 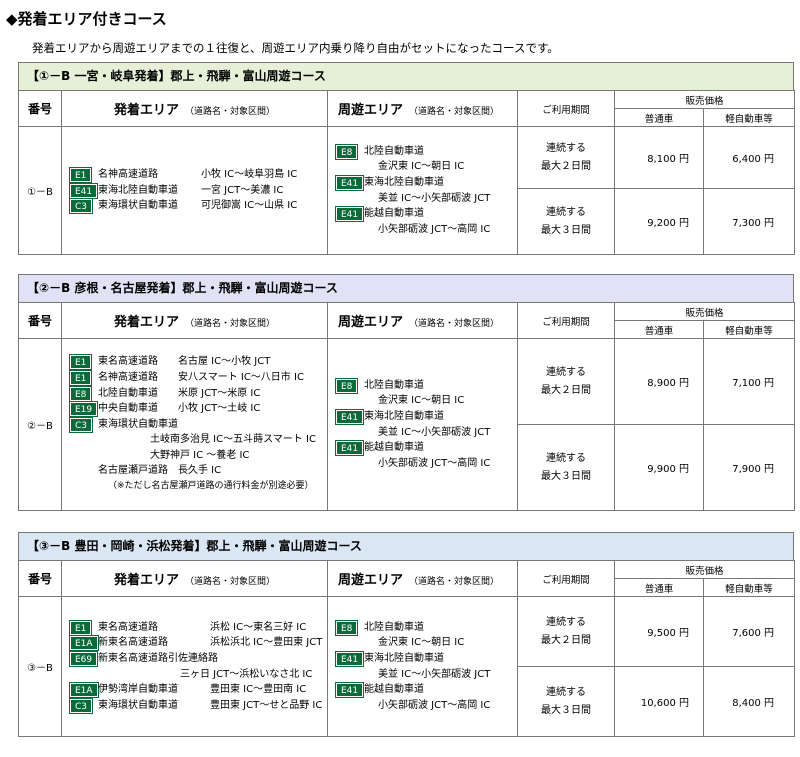 What do you see at coordinates (128, 377) in the screenshot?
I see `road-name: 名神高速道路` at bounding box center [128, 377].